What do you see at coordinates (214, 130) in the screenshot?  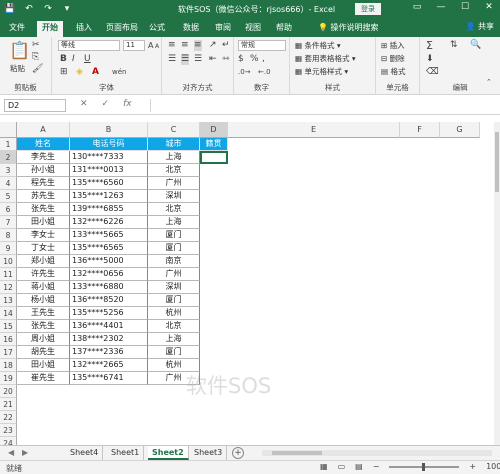 I see `column-header-d: D` at bounding box center [214, 130].